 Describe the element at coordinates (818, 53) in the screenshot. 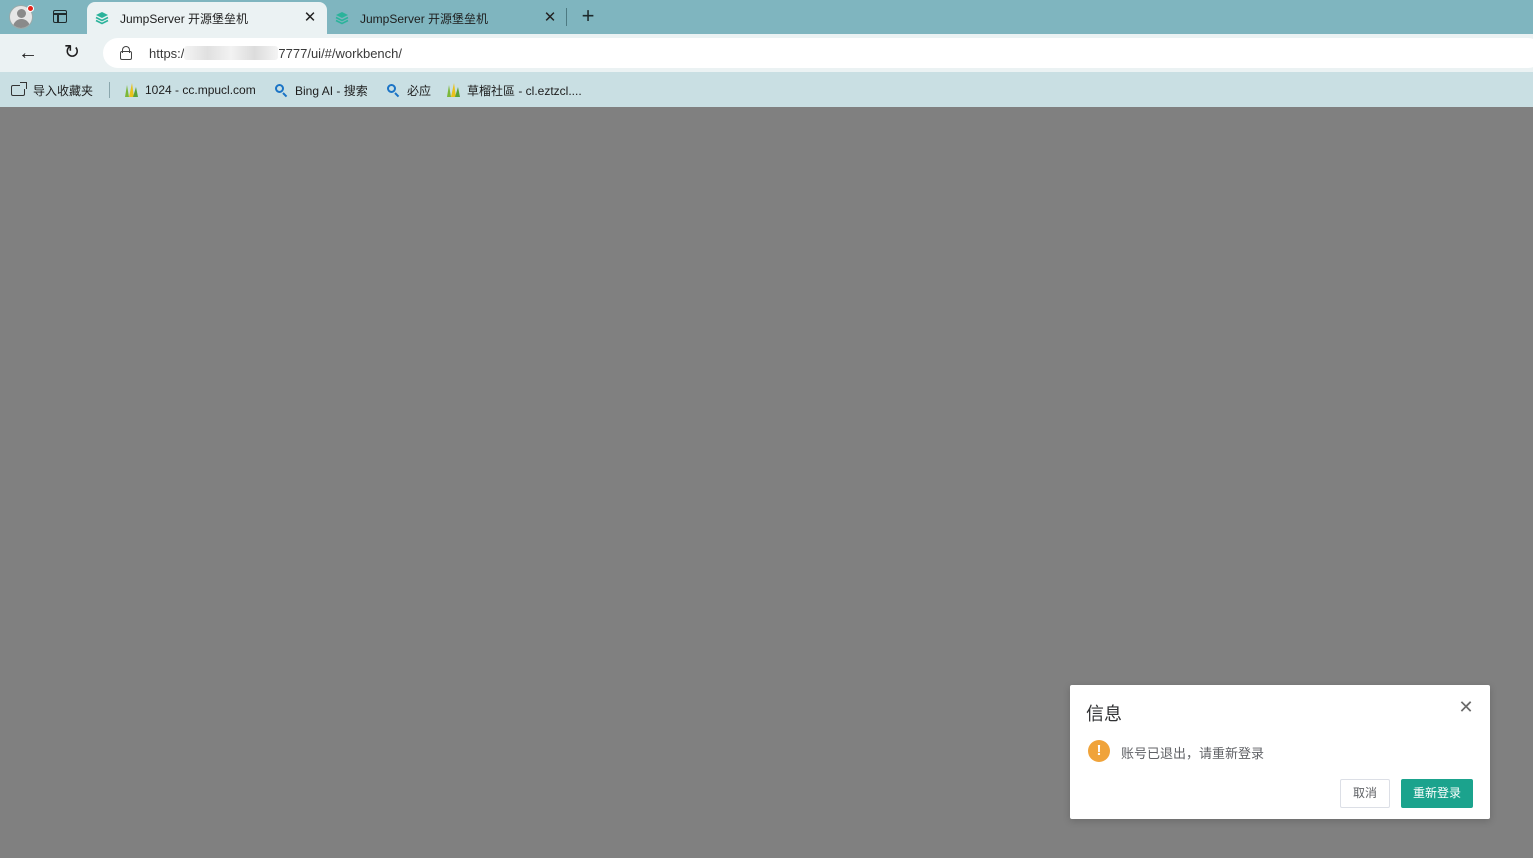

I see `address-bar: https:/7777/ui/#/workbench/` at that location.